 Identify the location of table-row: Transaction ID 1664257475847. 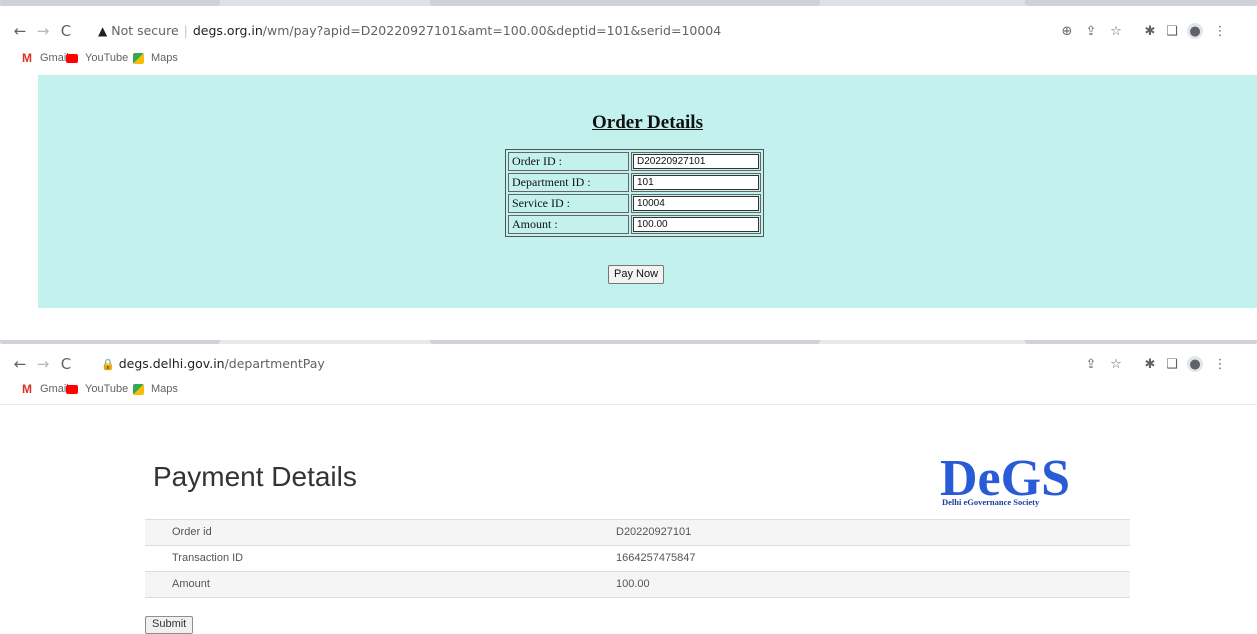
(637, 559).